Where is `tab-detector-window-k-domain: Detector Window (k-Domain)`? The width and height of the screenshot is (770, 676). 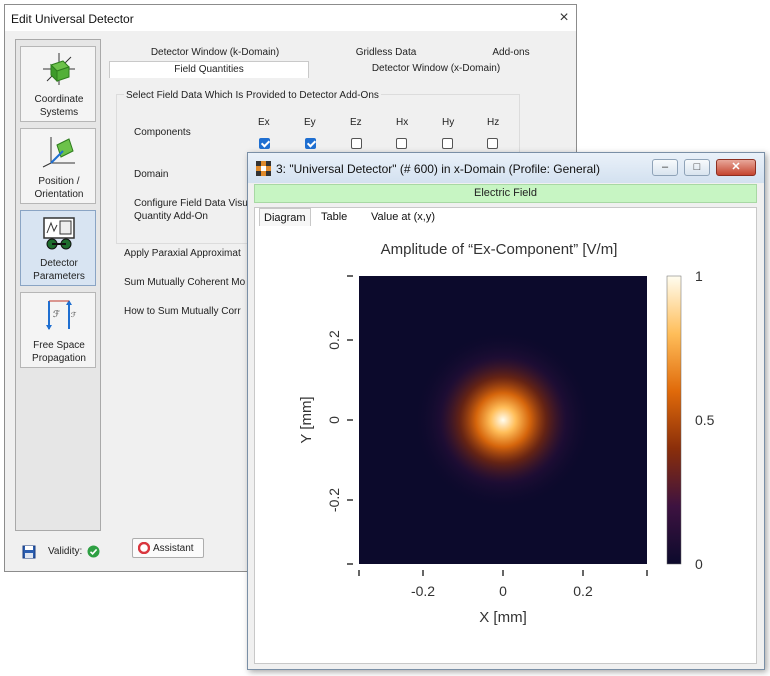
tab-detector-window-k-domain: Detector Window (k-Domain) is located at coordinates (215, 53).